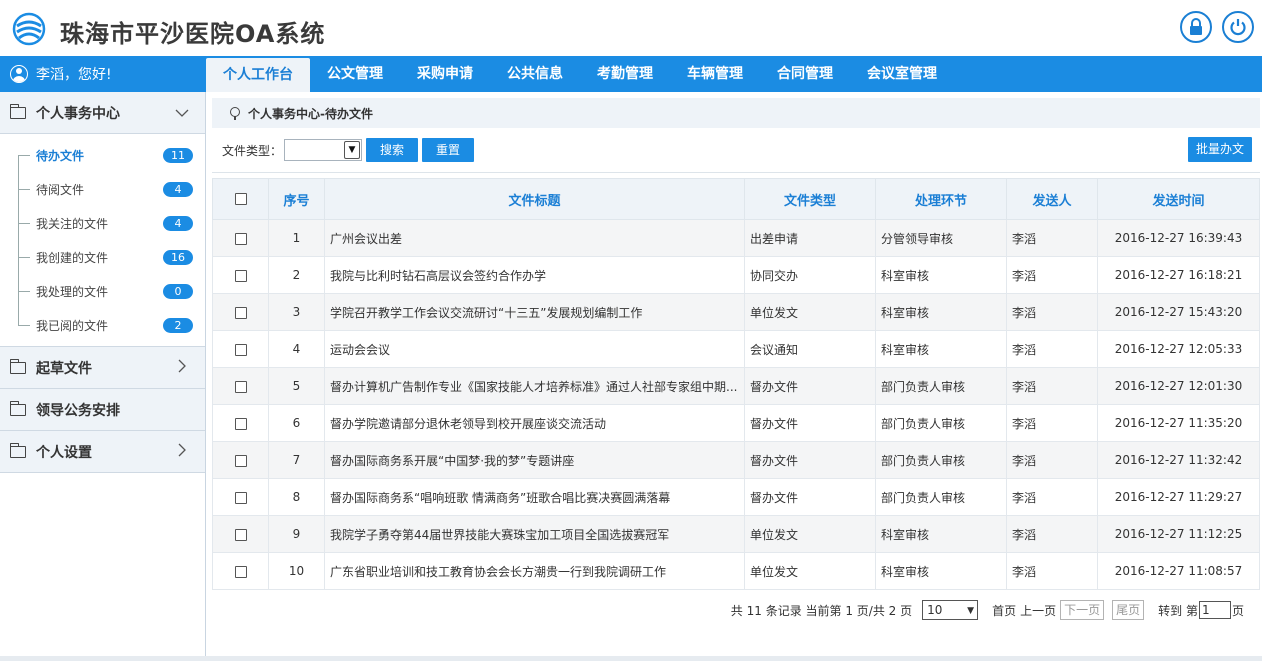  I want to click on sidebar-item-label: 我已阅的文件, so click(72, 325).